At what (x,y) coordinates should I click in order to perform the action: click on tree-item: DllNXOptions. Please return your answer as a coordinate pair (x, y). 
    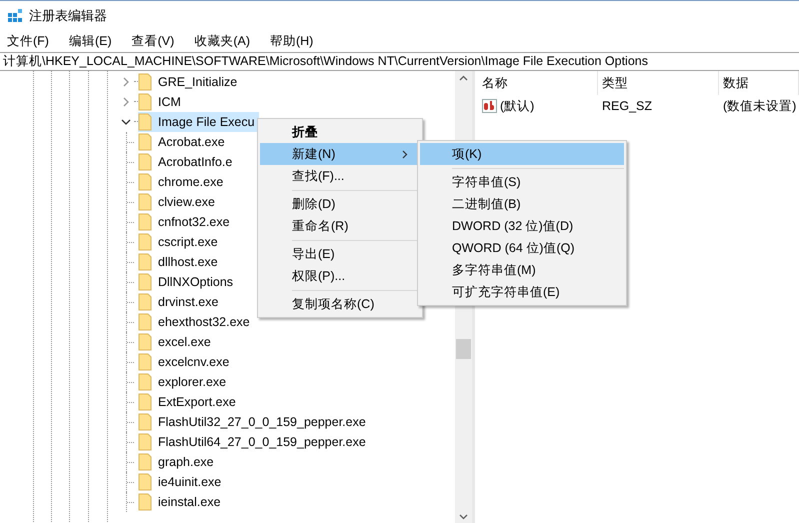
    Looking at the image, I should click on (188, 282).